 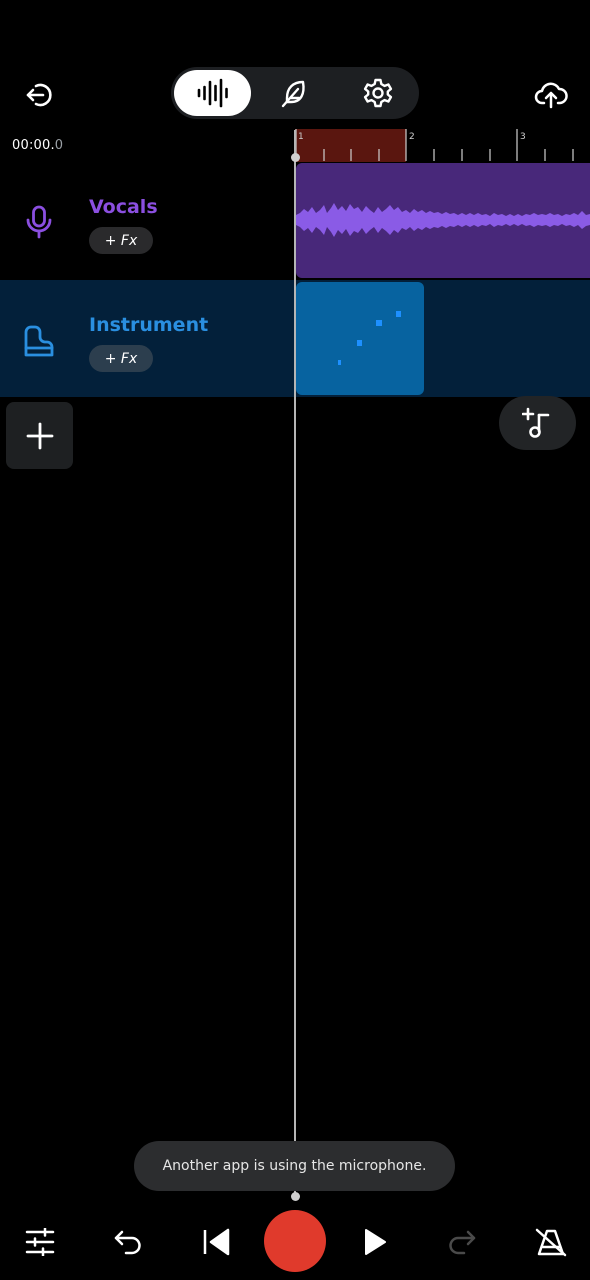 What do you see at coordinates (295, 157) in the screenshot?
I see `playhead-top-handle` at bounding box center [295, 157].